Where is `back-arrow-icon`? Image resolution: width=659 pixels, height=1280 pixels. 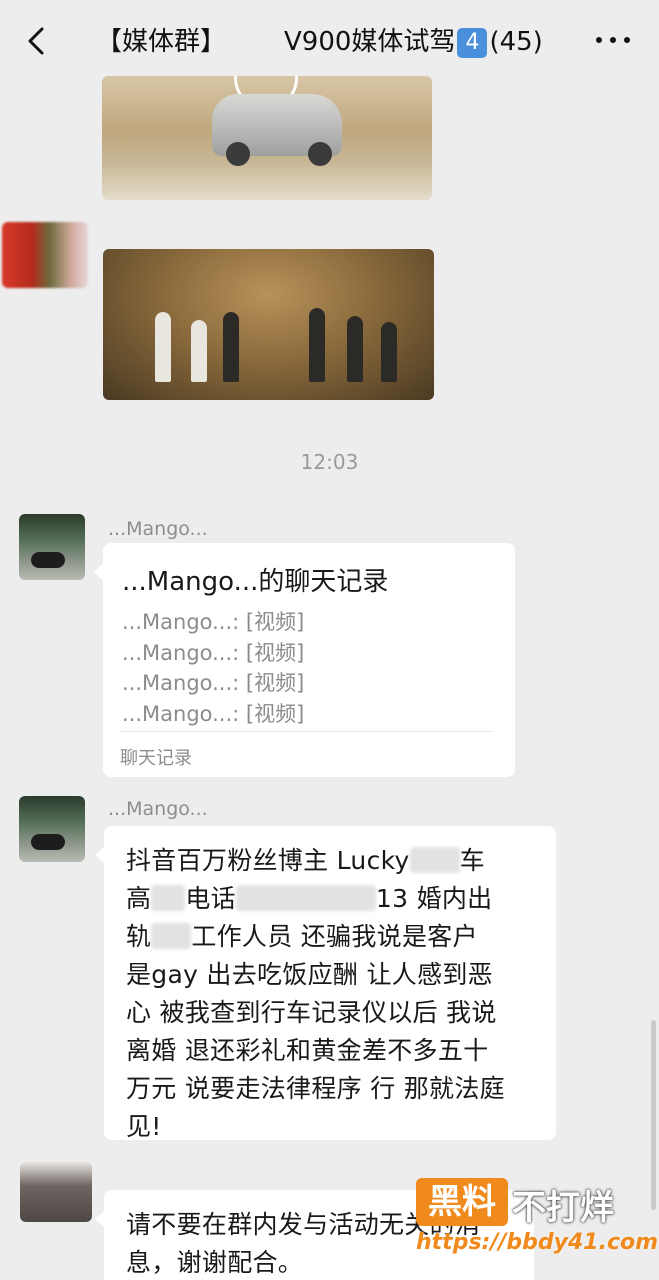 back-arrow-icon is located at coordinates (37, 41).